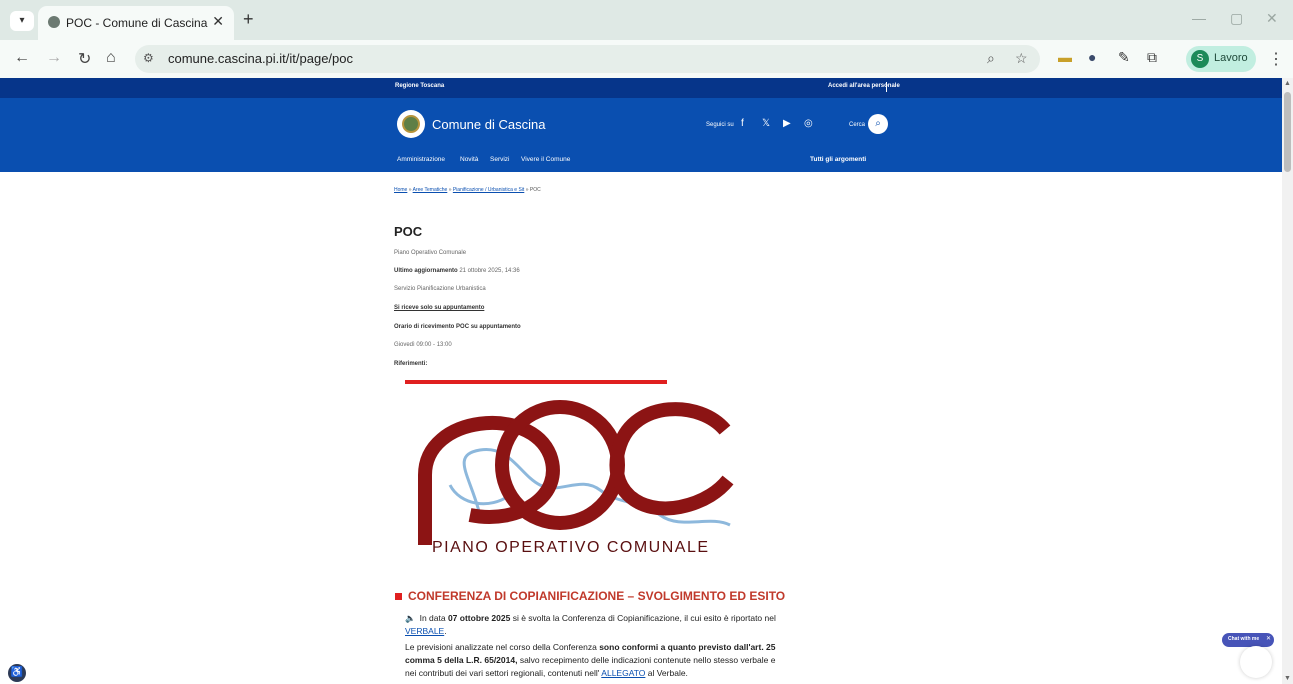 This screenshot has width=1293, height=684. What do you see at coordinates (1287, 83) in the screenshot?
I see `scroll-up-icon: ▲` at bounding box center [1287, 83].